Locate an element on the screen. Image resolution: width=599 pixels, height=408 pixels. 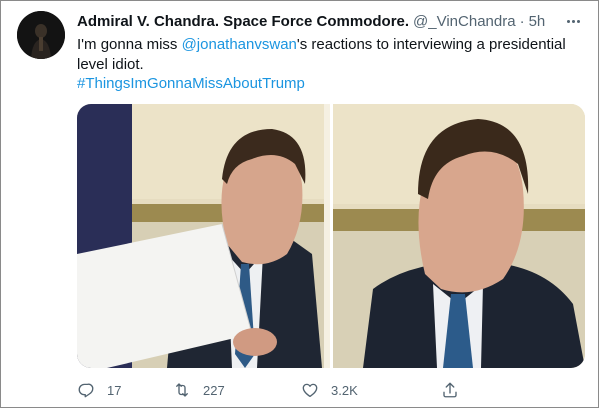
share-button is located at coordinates (450, 390).